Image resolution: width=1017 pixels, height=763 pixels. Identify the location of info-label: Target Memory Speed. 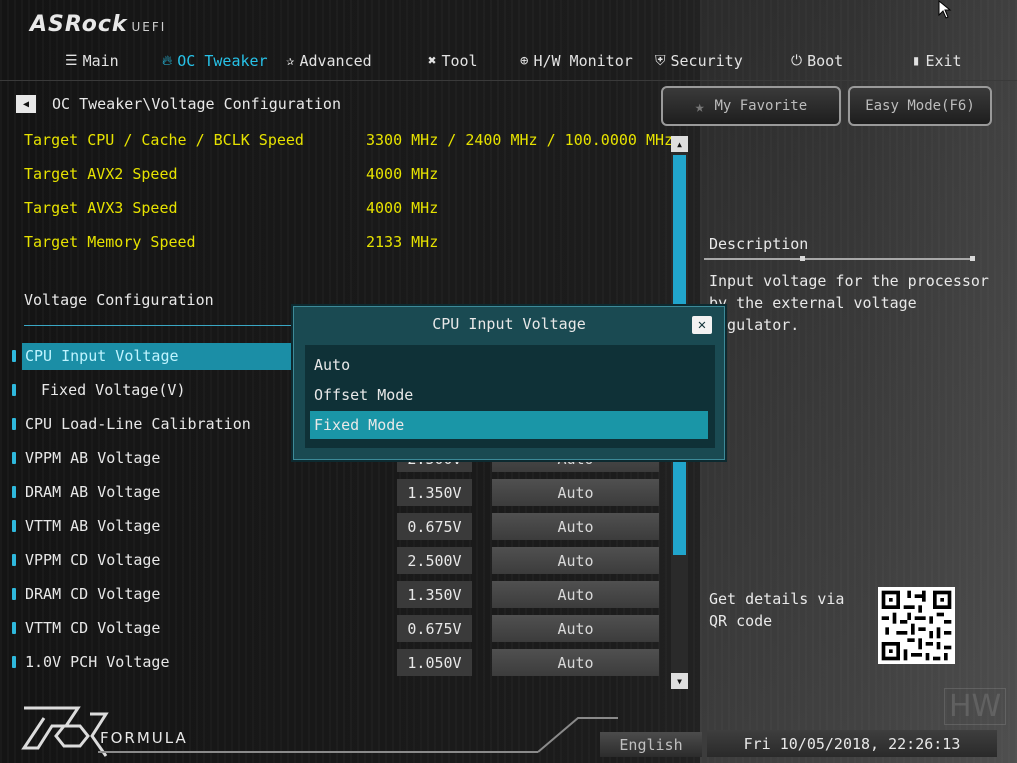
(110, 242).